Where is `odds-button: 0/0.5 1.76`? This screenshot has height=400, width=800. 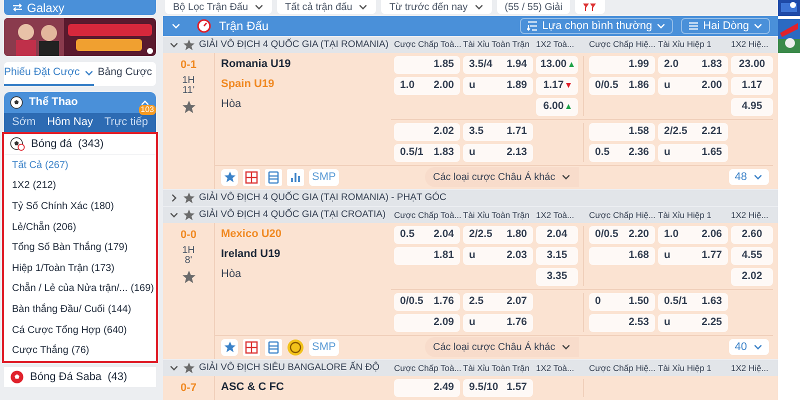
odds-button: 0/0.5 1.76 is located at coordinates (427, 301).